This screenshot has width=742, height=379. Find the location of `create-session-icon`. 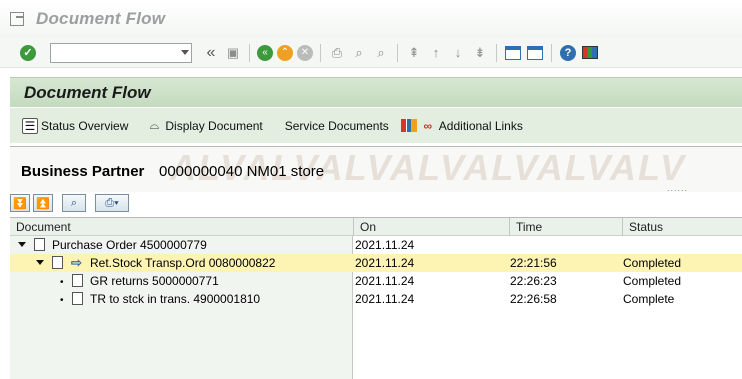

create-session-icon is located at coordinates (513, 52).